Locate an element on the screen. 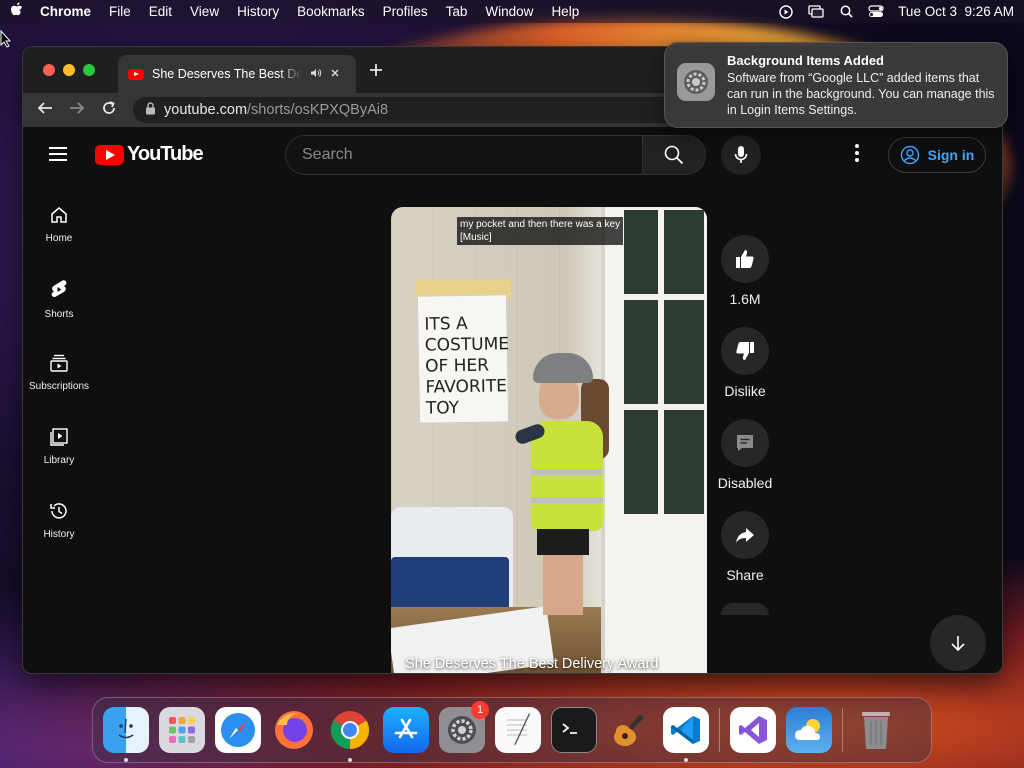 This screenshot has width=1024, height=768. new-tab-button is located at coordinates (376, 71).